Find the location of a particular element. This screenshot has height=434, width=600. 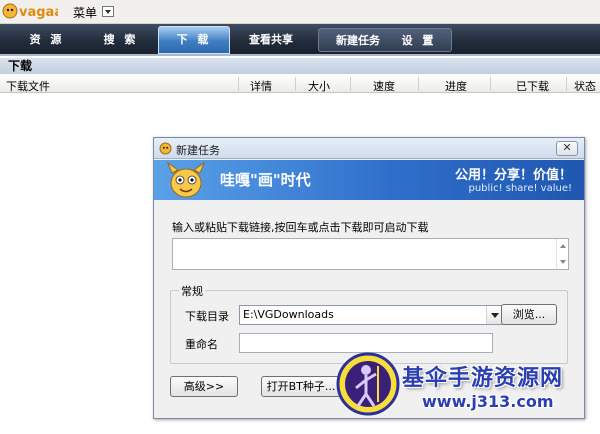

dialog-title: 新建任务 is located at coordinates (198, 150).